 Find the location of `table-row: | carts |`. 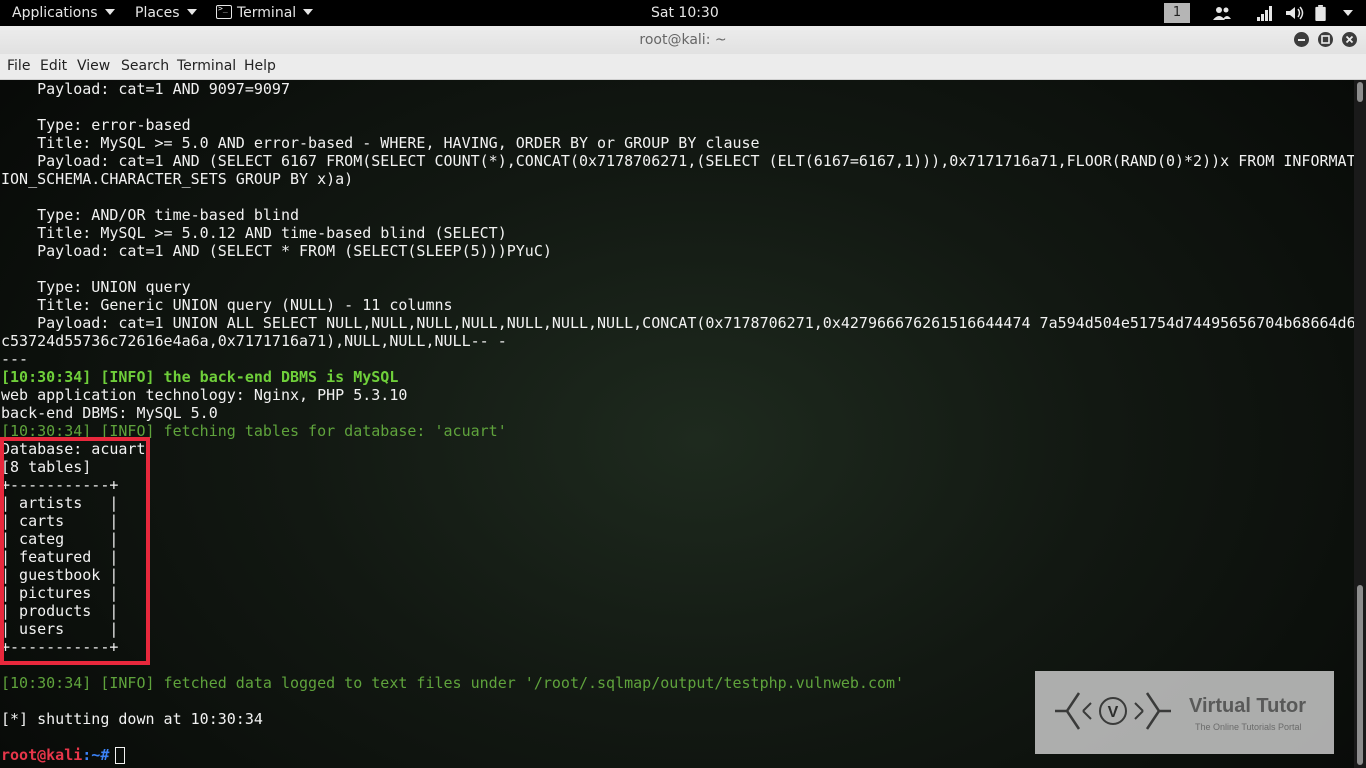

table-row: | carts | is located at coordinates (60, 521).